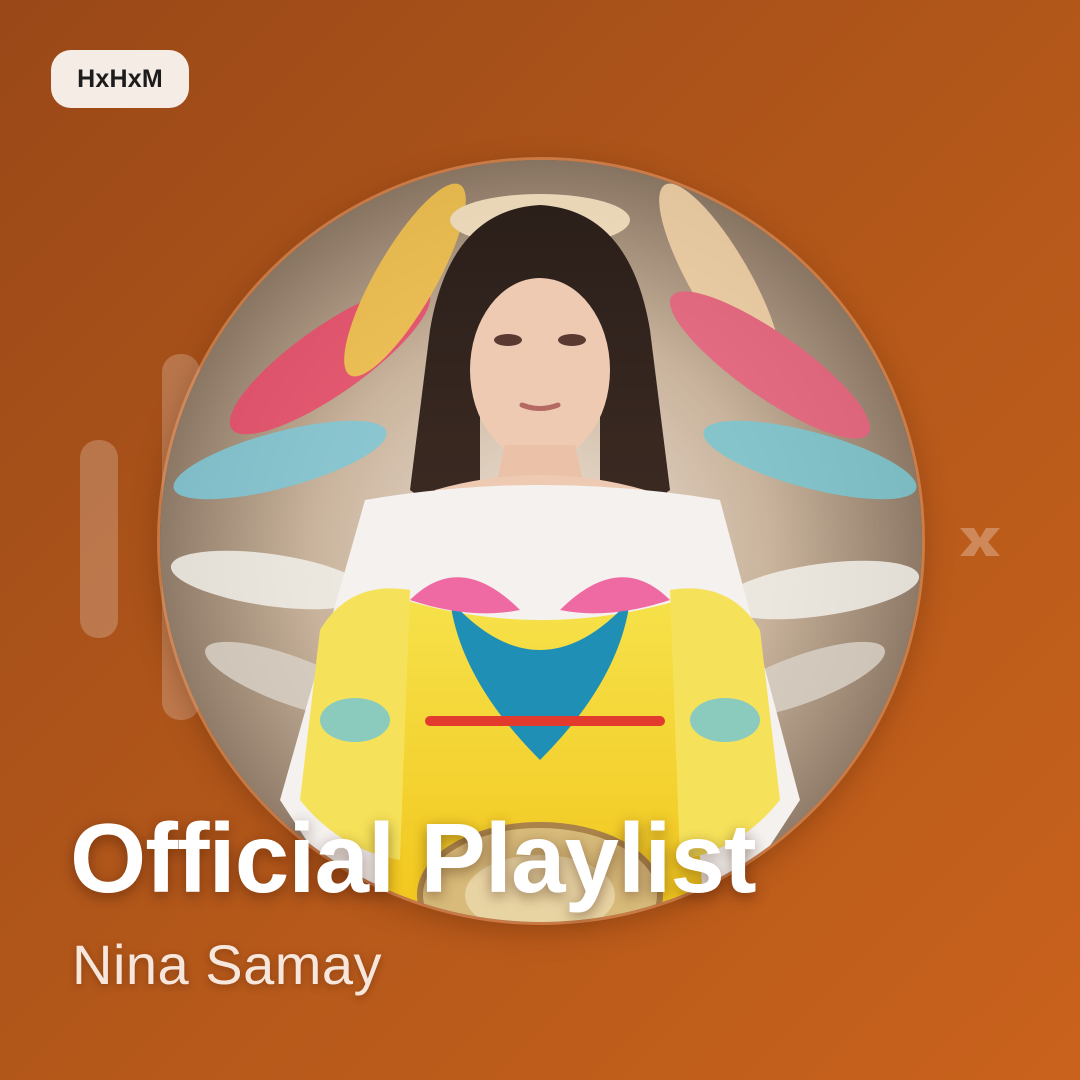 The width and height of the screenshot is (1080, 1080). I want to click on brand-mark-icon, so click(980, 542).